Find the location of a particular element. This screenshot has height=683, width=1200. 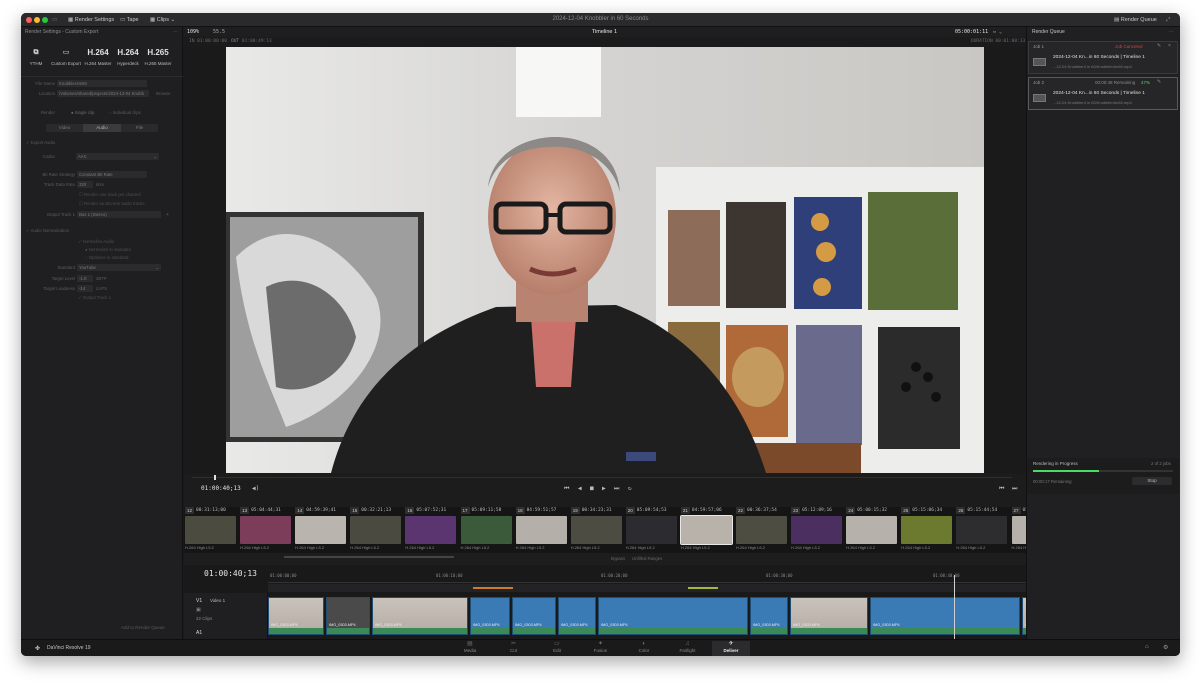

preset-h265-master: H.265 H.265 Master is located at coordinates (158, 56).